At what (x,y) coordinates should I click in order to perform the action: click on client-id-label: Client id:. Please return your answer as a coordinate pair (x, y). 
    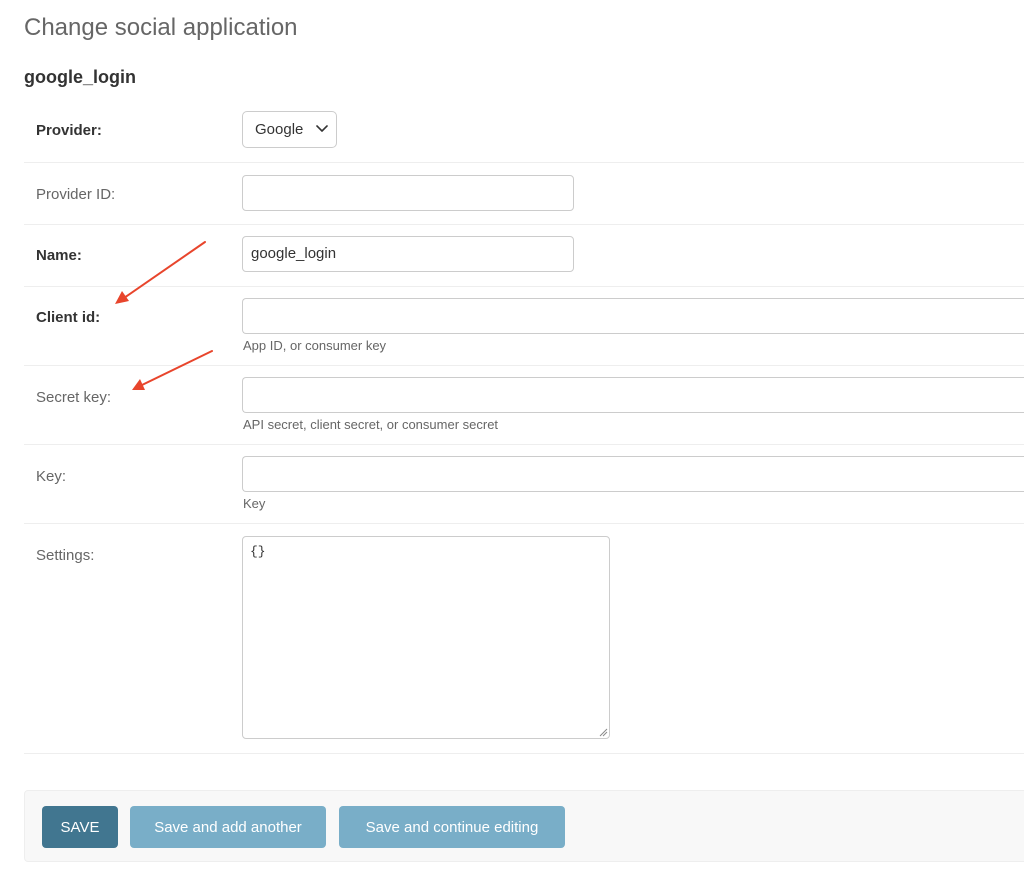
    Looking at the image, I should click on (68, 317).